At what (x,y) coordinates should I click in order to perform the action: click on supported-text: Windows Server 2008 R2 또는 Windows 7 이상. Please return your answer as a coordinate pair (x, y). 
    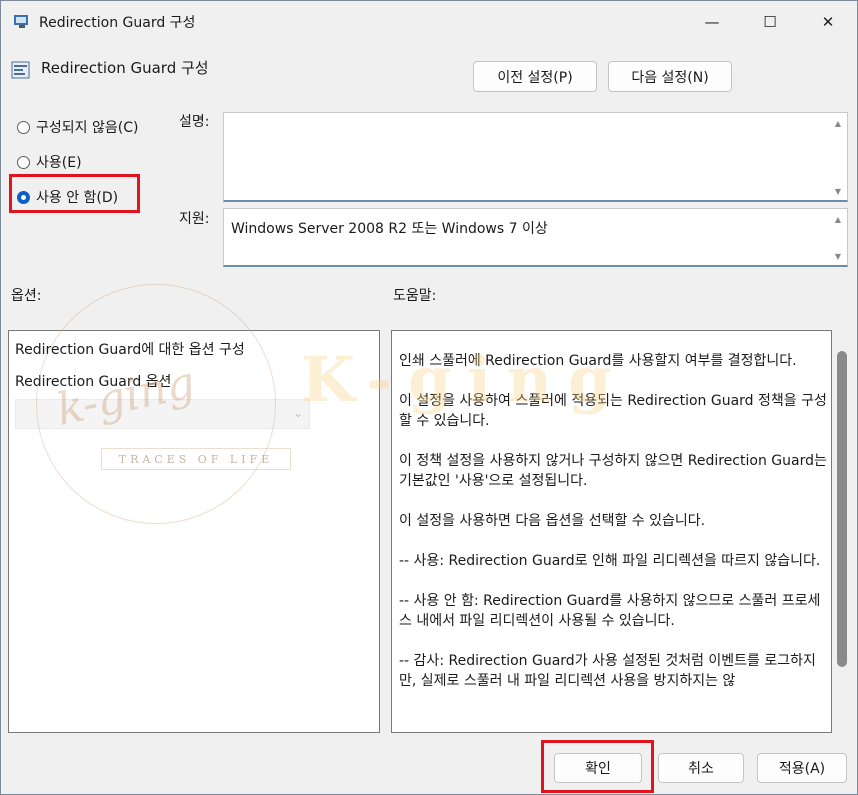
    Looking at the image, I should click on (389, 229).